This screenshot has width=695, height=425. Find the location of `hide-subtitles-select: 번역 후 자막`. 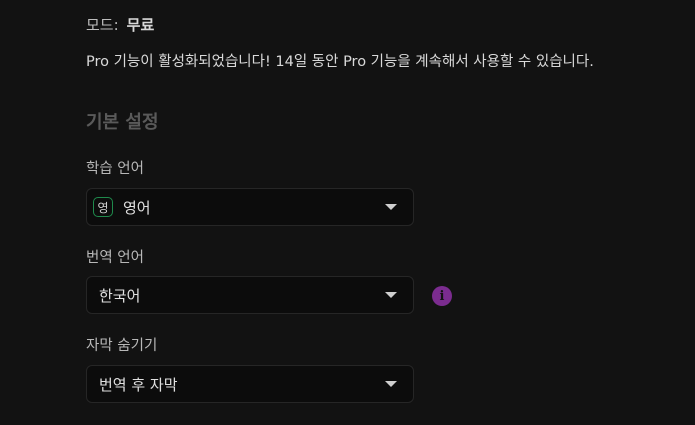

hide-subtitles-select: 번역 후 자막 is located at coordinates (250, 384).